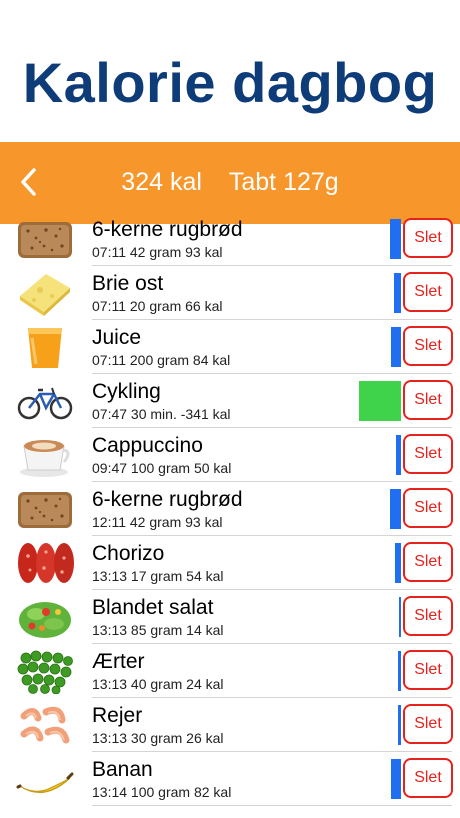  I want to click on cheese-icon, so click(45, 293).